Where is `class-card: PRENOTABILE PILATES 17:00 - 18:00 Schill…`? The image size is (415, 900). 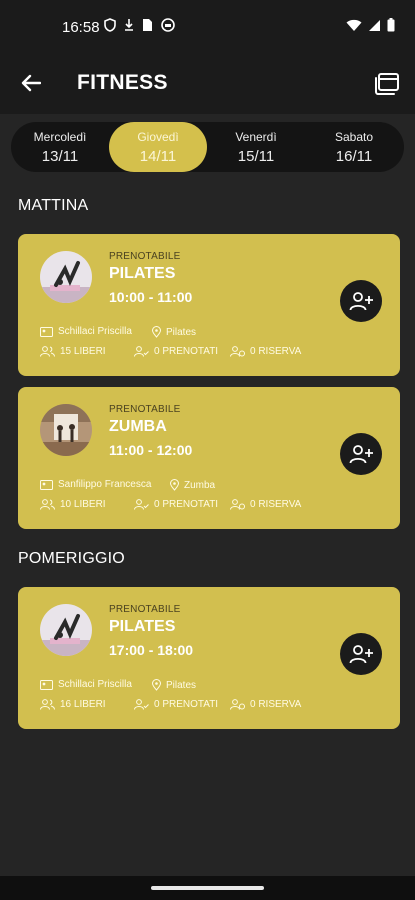
class-card: PRENOTABILE PILATES 17:00 - 18:00 Schill… is located at coordinates (209, 658).